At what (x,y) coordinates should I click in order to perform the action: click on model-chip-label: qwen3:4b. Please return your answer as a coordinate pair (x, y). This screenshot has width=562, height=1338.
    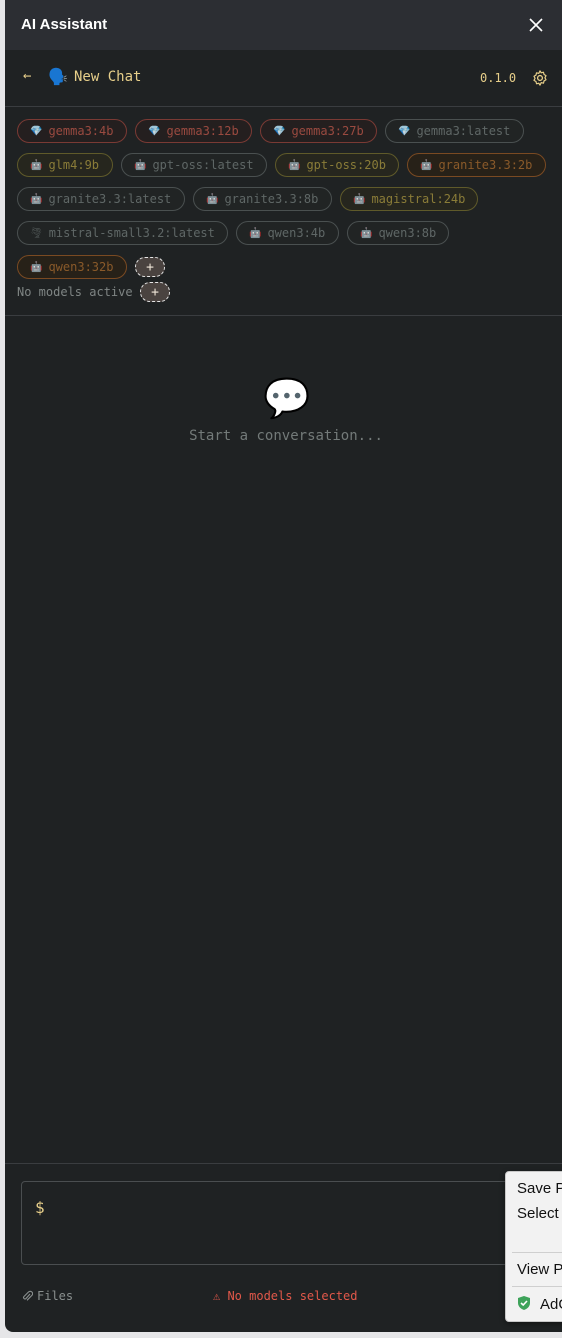
    Looking at the image, I should click on (296, 233).